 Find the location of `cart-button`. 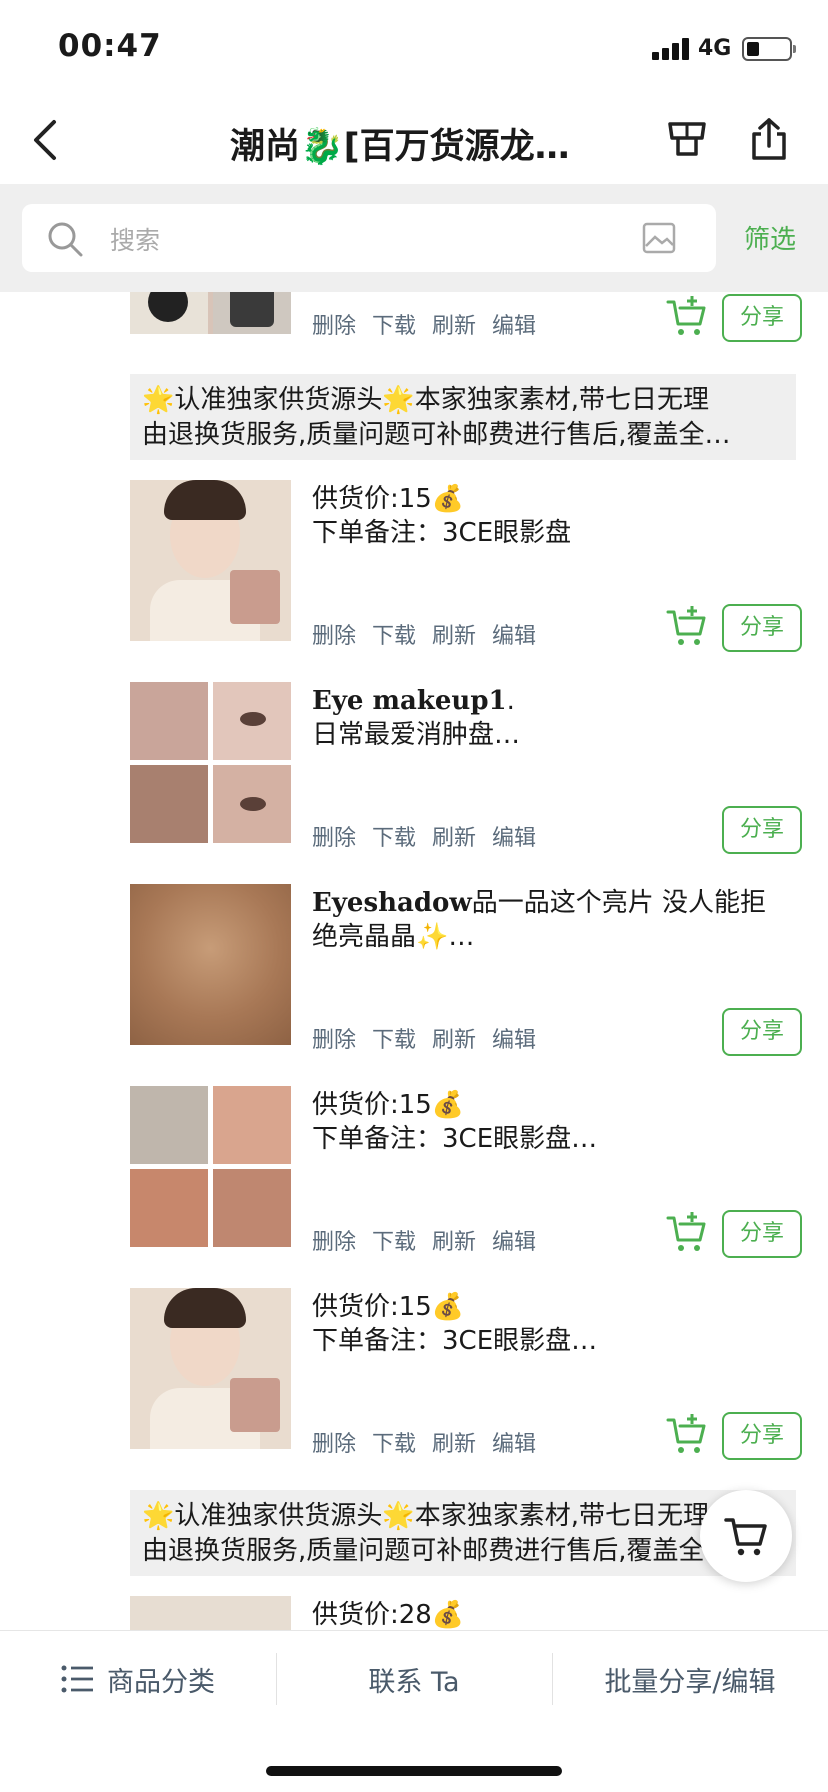

cart-button is located at coordinates (746, 1536).